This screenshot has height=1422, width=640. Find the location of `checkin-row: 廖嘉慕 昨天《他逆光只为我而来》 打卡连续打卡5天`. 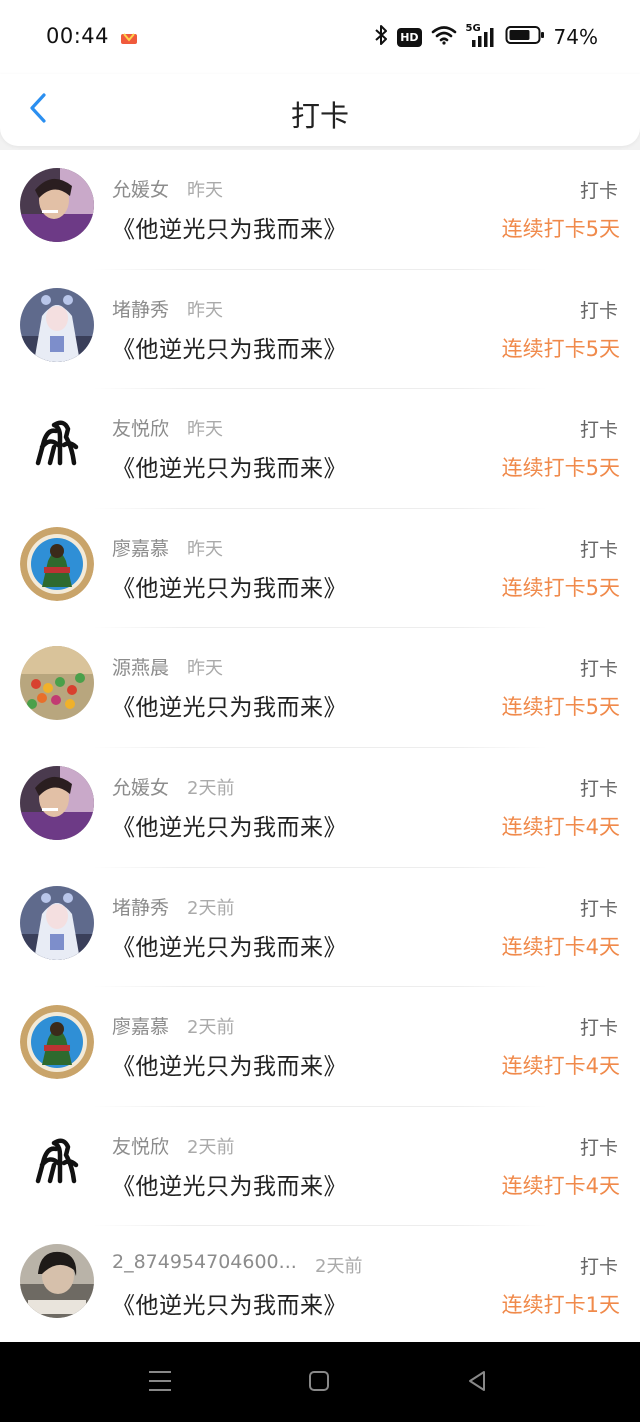

checkin-row: 廖嘉慕 昨天《他逆光只为我而来》 打卡连续打卡5天 is located at coordinates (320, 569).